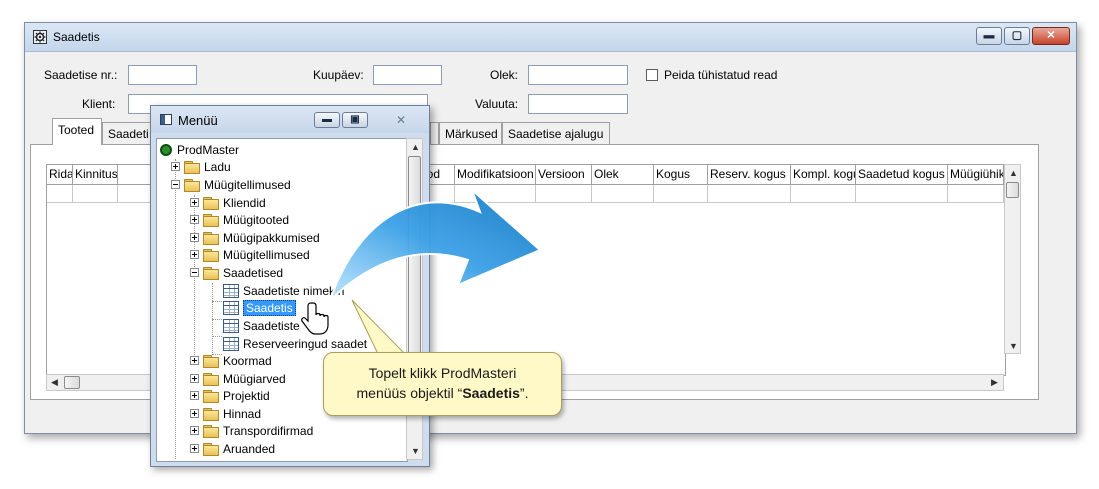  I want to click on hand-pointer-icon, so click(315, 318).